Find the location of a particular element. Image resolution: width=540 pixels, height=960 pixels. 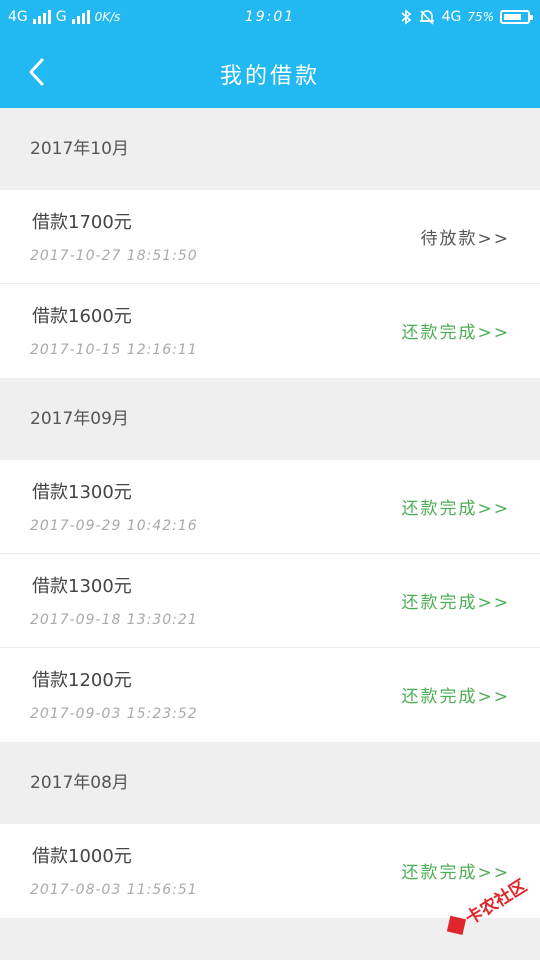

loan-time: 2017-09-29 10:42:16 is located at coordinates (114, 526).